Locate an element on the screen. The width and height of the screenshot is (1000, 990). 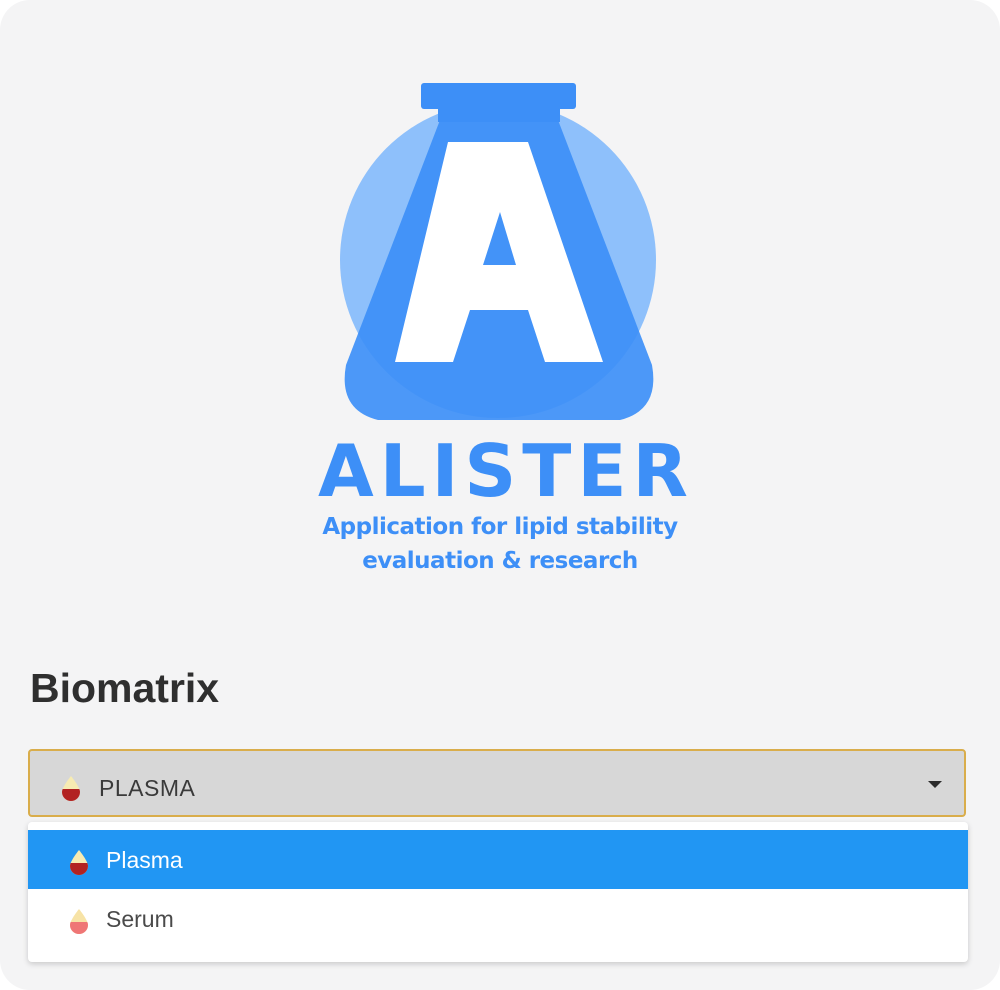
brand-name: ALISTER is located at coordinates (506, 471).